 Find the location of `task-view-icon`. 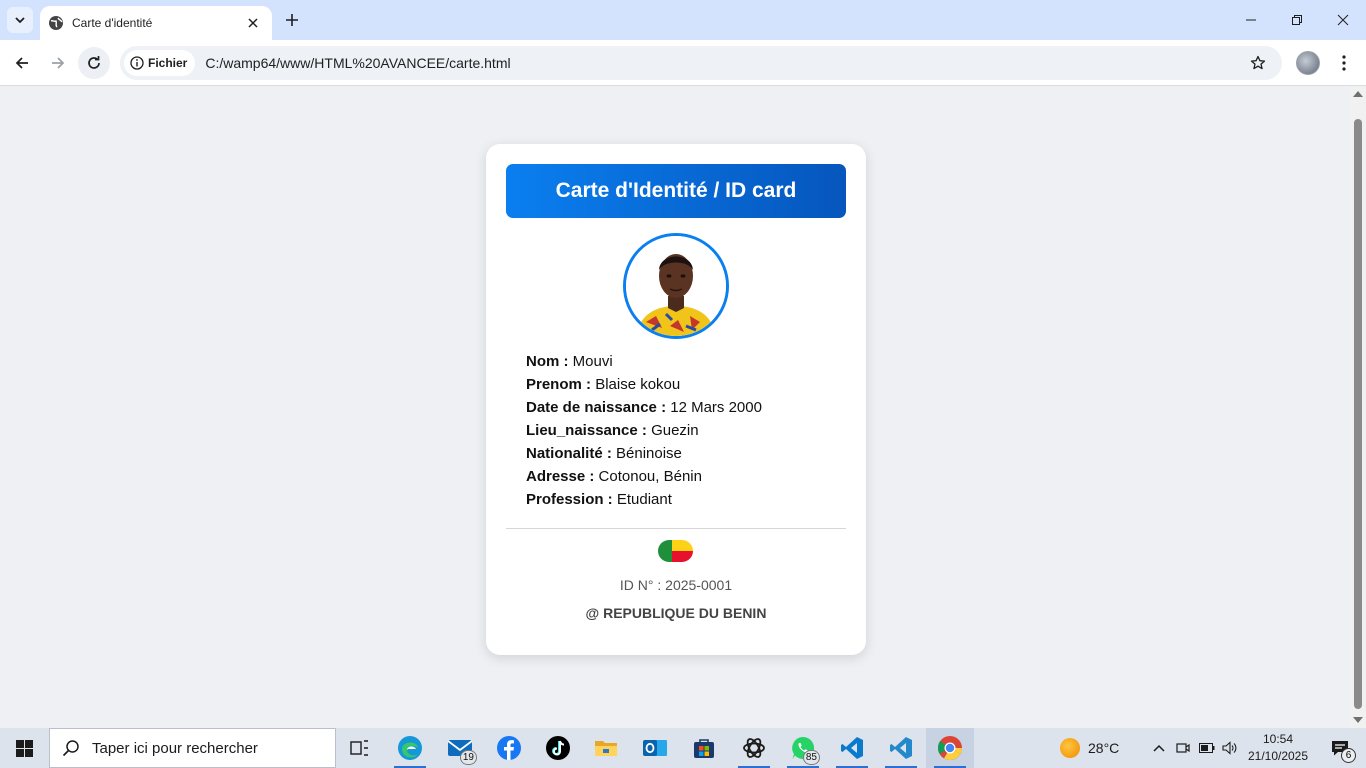

task-view-icon is located at coordinates (359, 748).